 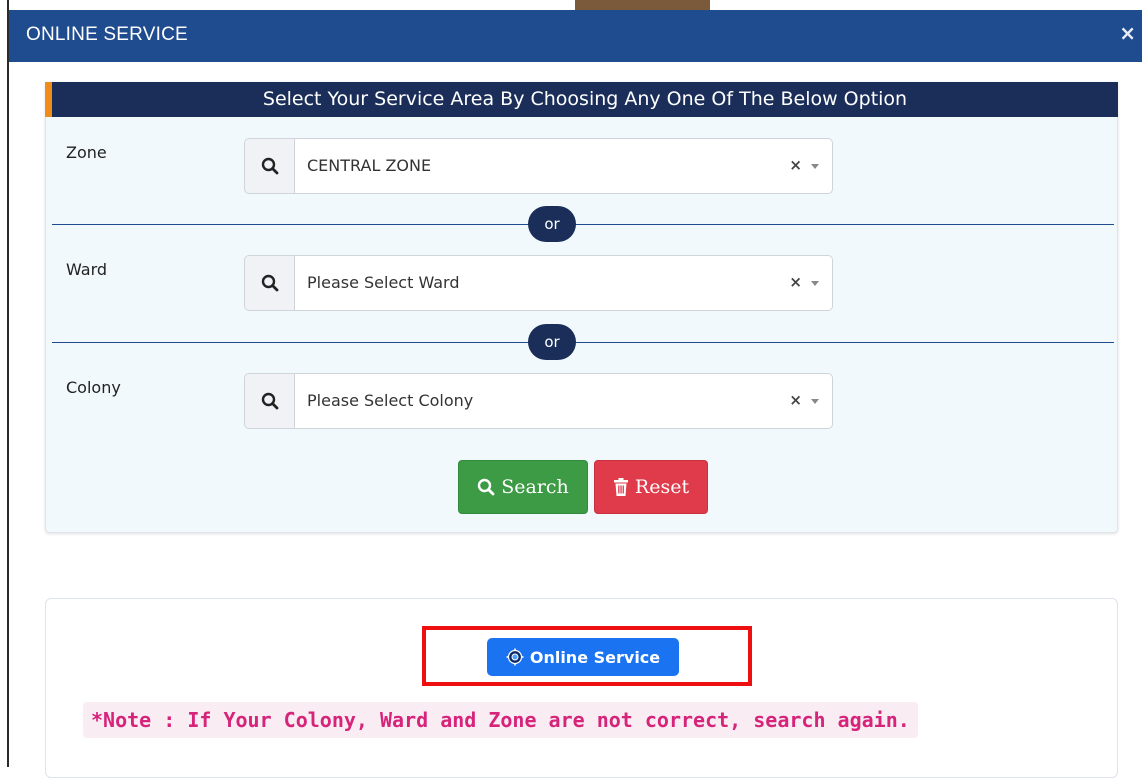 What do you see at coordinates (4, 383) in the screenshot?
I see `background-edge` at bounding box center [4, 383].